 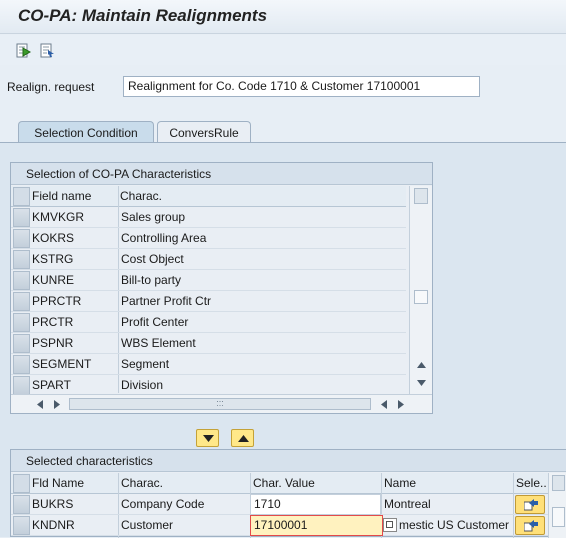 What do you see at coordinates (208, 385) in the screenshot?
I see `table-row: SPART Division` at bounding box center [208, 385].